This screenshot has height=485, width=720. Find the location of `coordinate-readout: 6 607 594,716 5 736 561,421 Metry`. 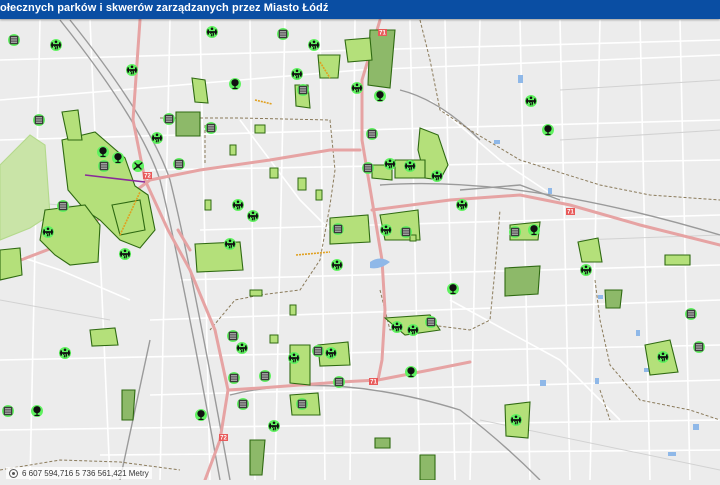

coordinate-readout: 6 607 594,716 5 736 561,421 Metry is located at coordinates (79, 473).